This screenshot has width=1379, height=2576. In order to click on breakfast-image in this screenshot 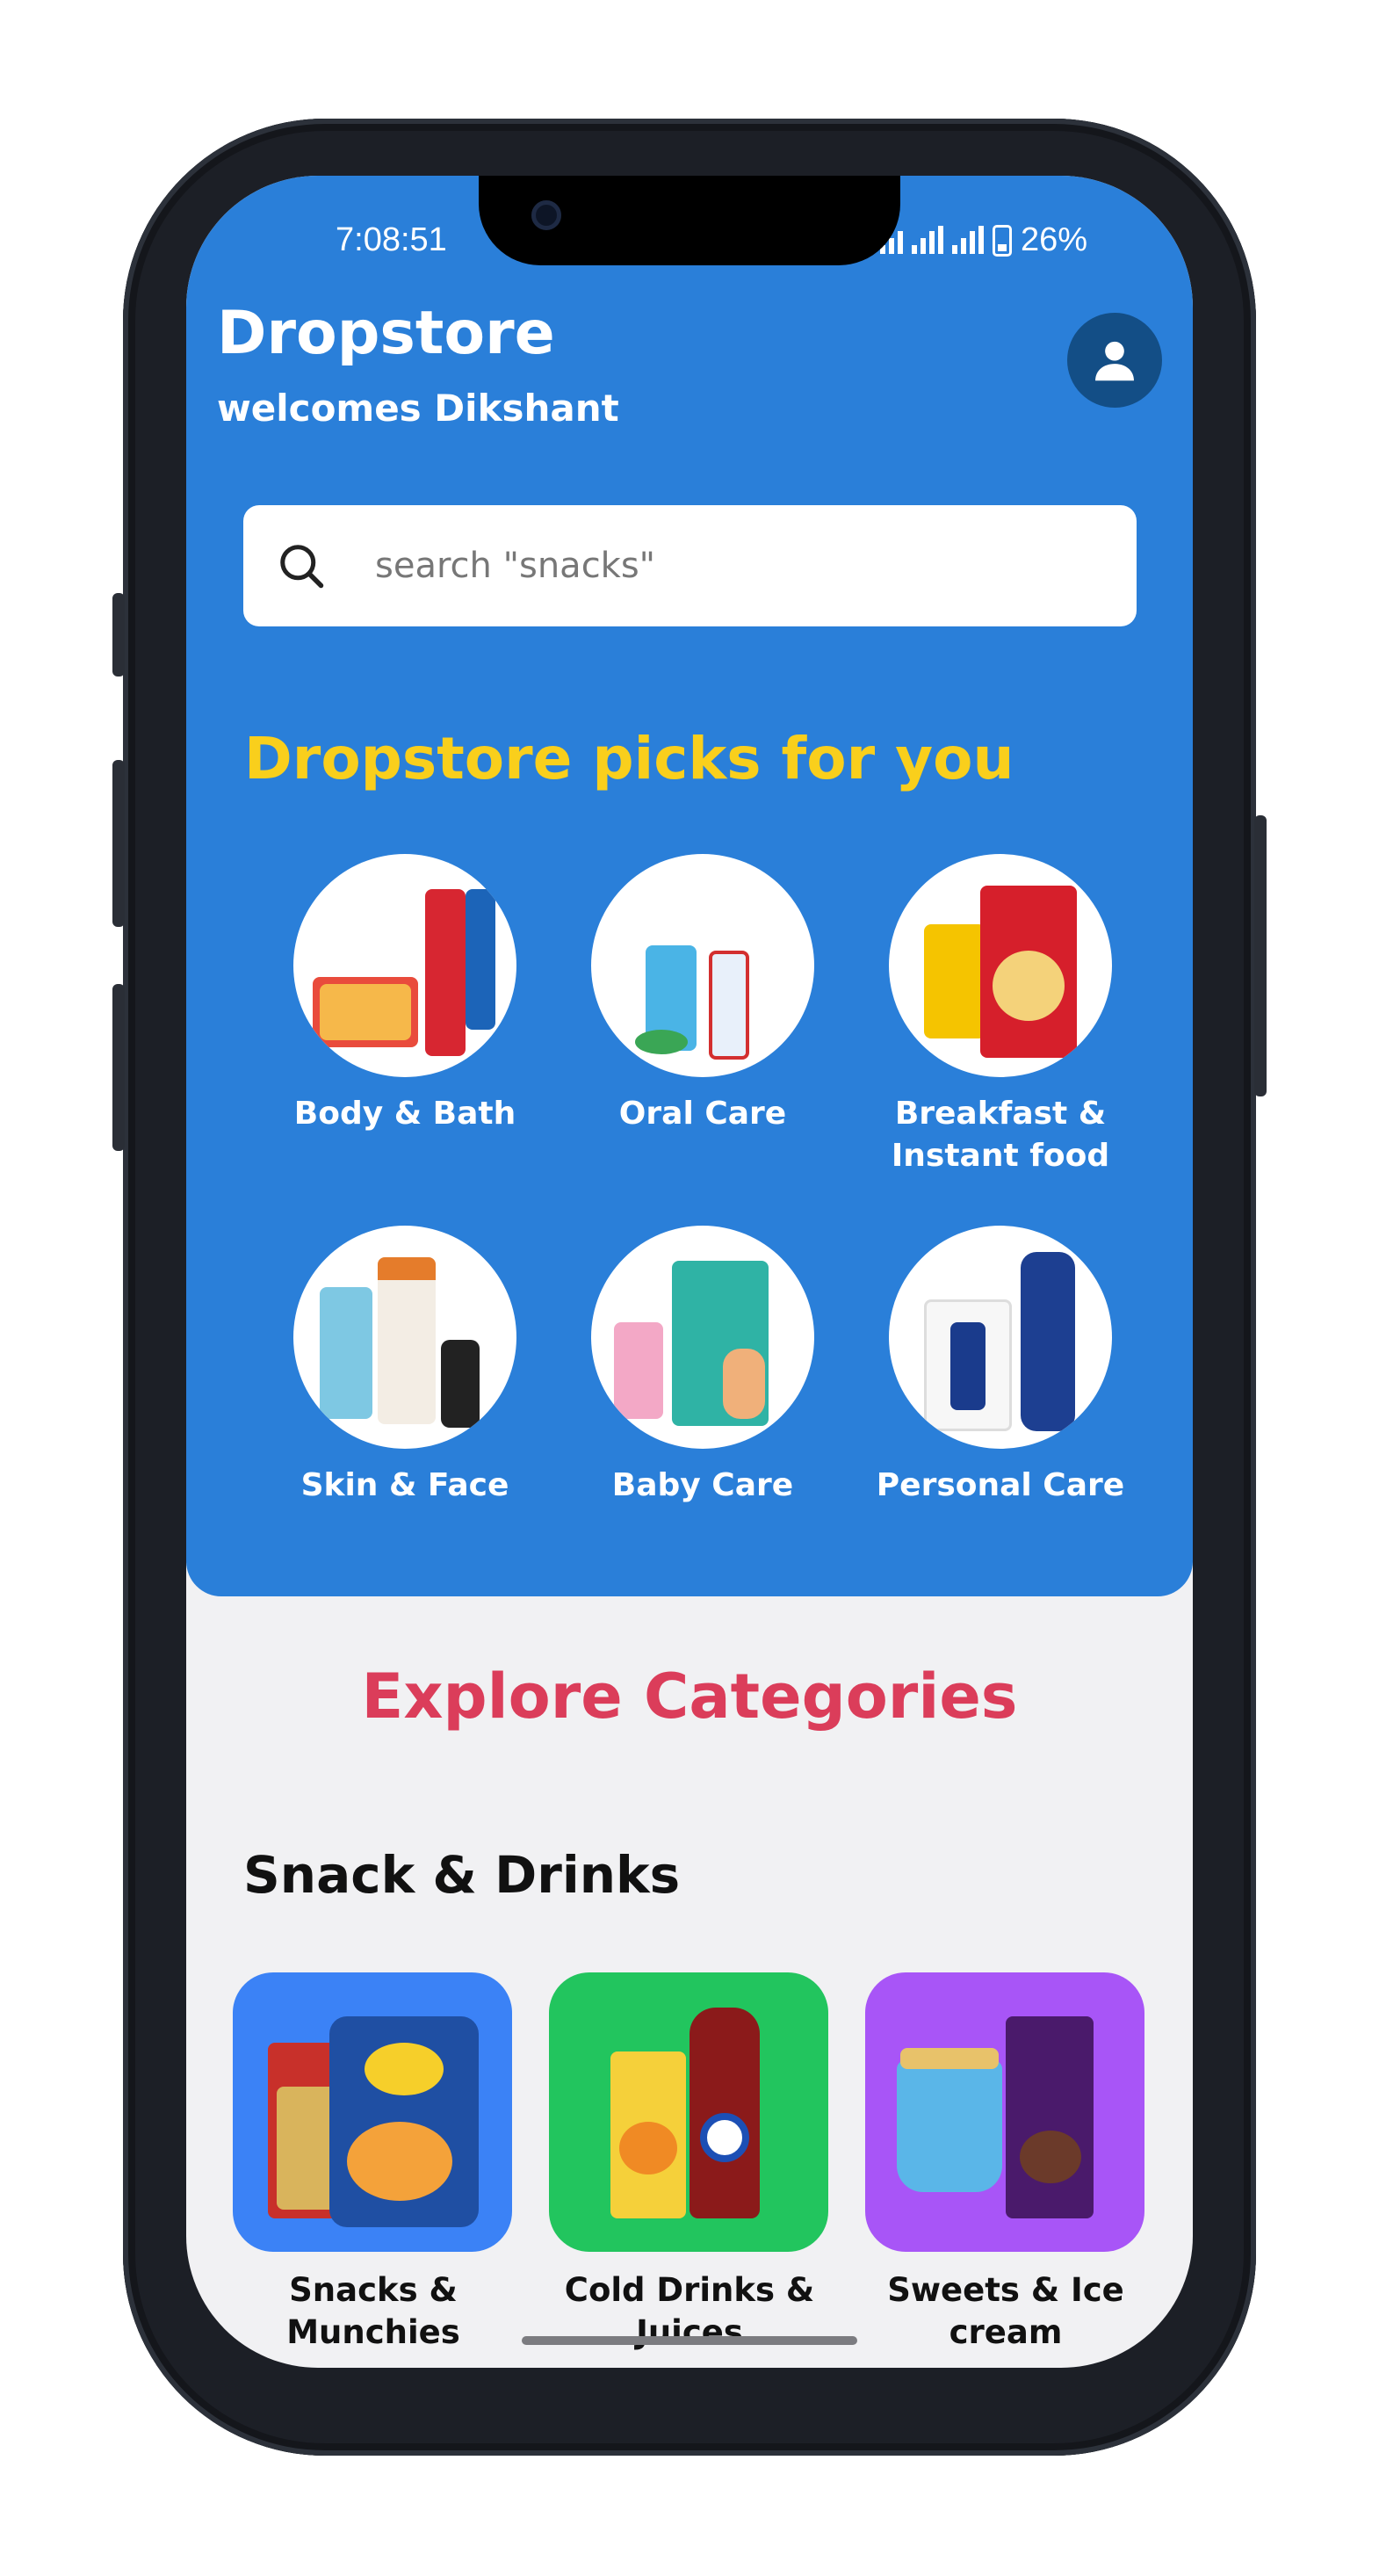, I will do `click(1000, 965)`.